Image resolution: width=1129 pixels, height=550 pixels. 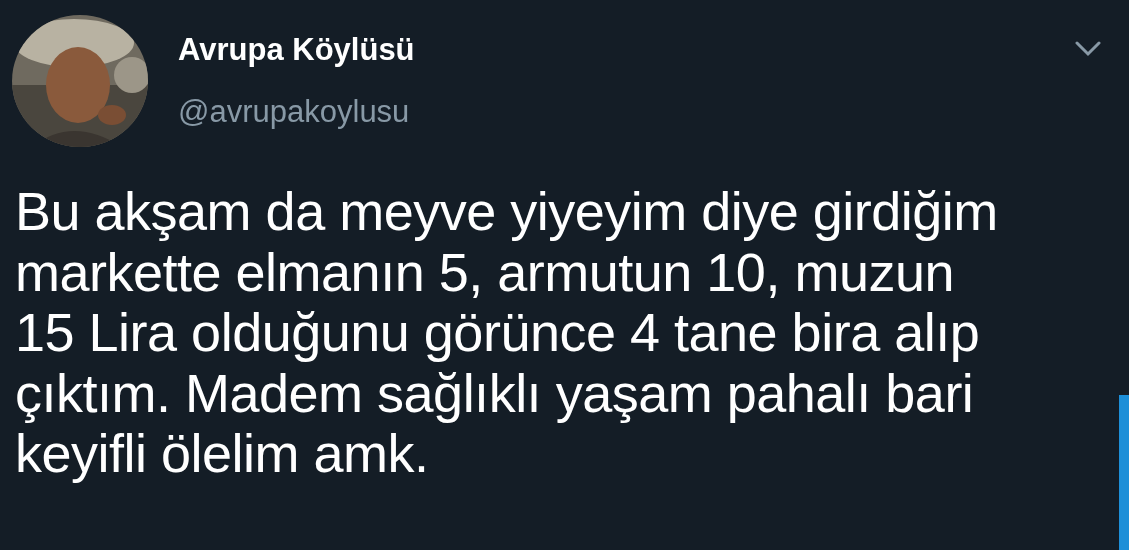 I want to click on display-name: Avrupa Köylüsü, so click(x=296, y=50).